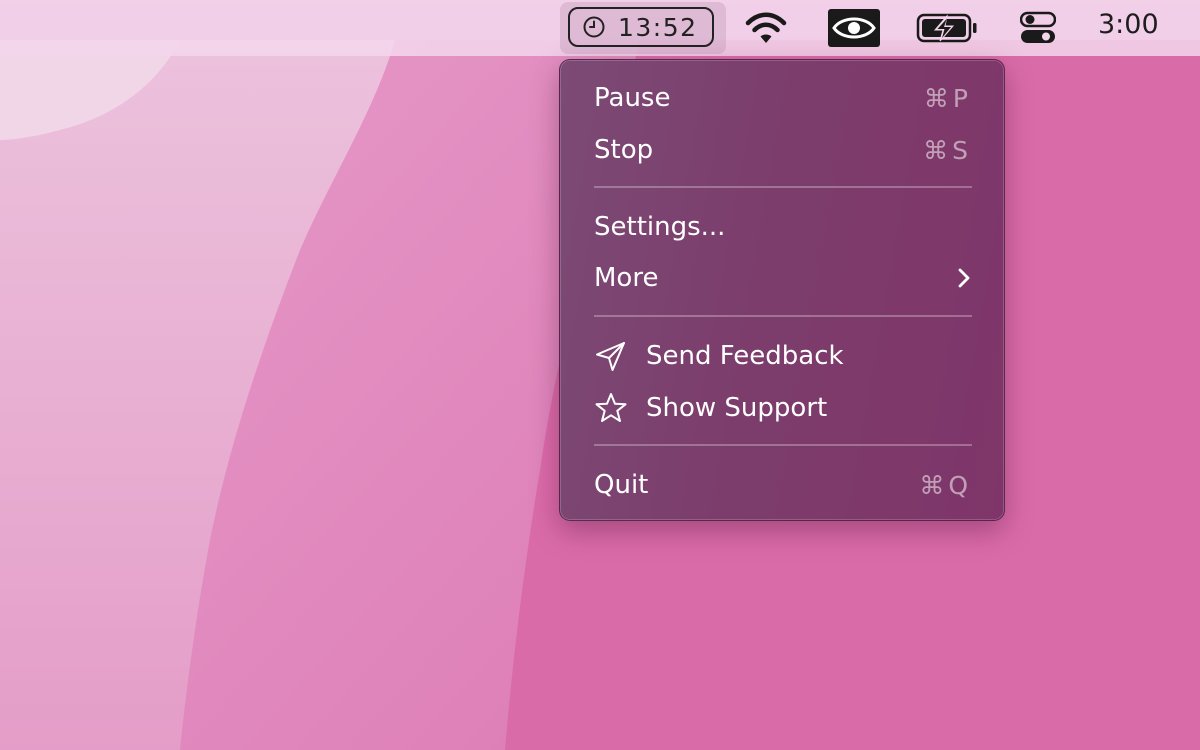 The image size is (1200, 750). I want to click on control-center-icon, so click(1038, 28).